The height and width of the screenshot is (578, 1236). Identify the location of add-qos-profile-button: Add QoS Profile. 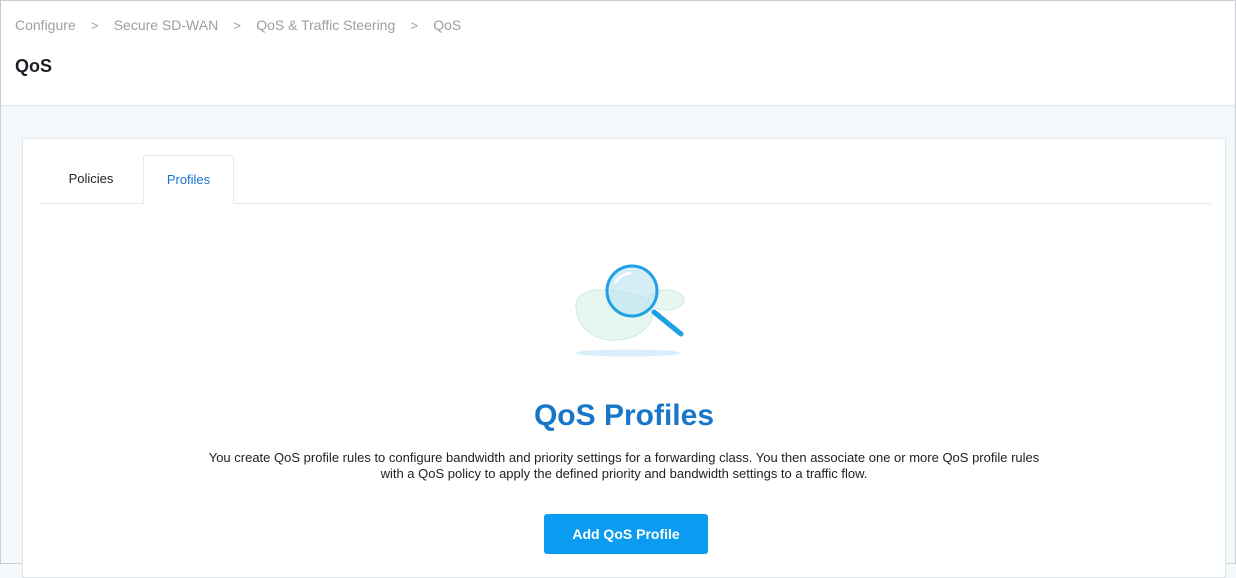
(626, 534).